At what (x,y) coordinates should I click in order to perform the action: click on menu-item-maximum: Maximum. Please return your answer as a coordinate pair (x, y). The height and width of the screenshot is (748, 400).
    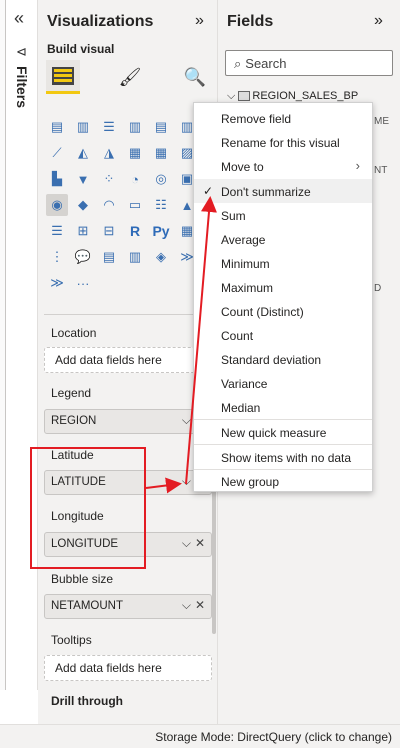
    Looking at the image, I should click on (283, 287).